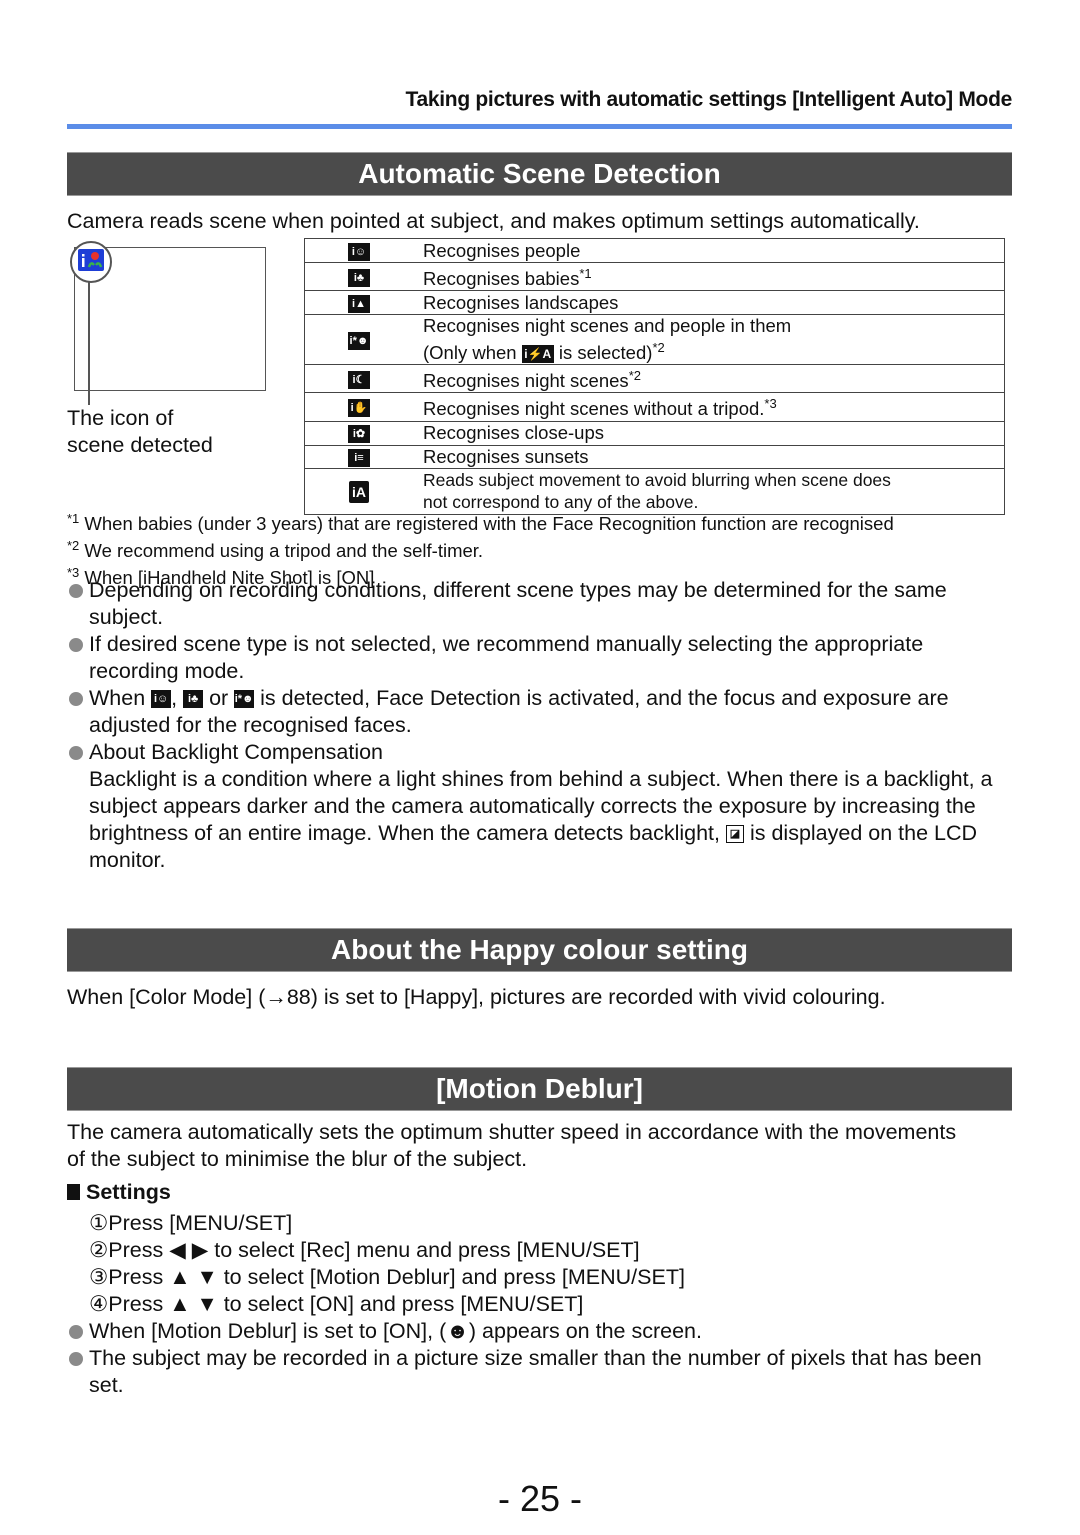 The image size is (1080, 1535). Describe the element at coordinates (513, 433) in the screenshot. I see `scene-row-text: Recognises close-ups` at that location.